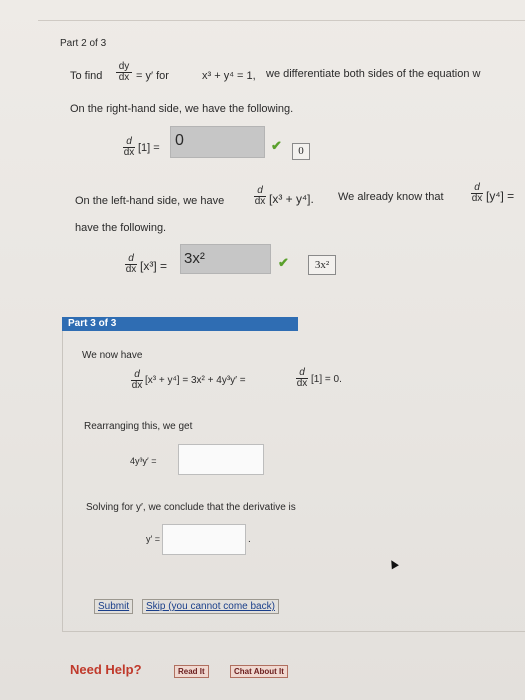 This screenshot has height=700, width=525. I want to click on dy-dx-fraction: dy dx, so click(124, 72).